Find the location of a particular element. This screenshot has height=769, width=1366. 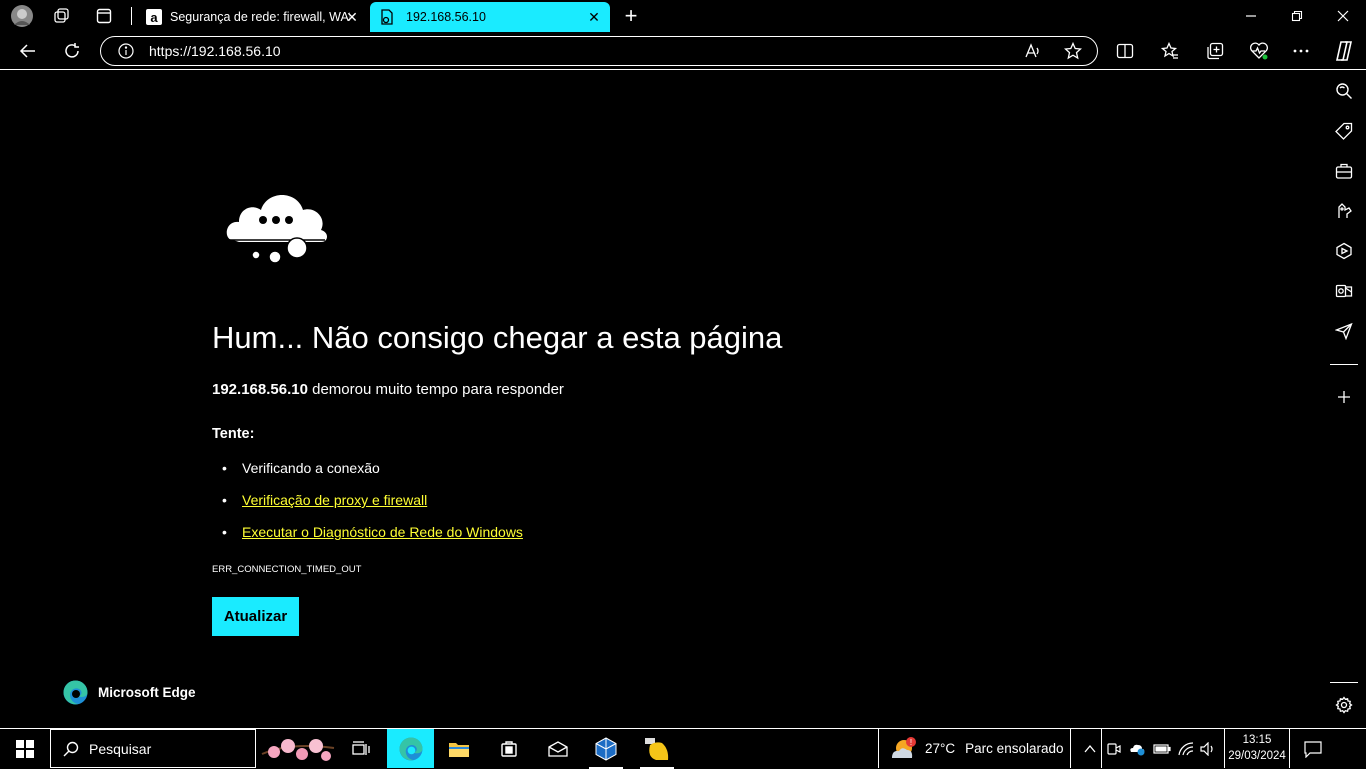

restore-icon is located at coordinates (1297, 16).